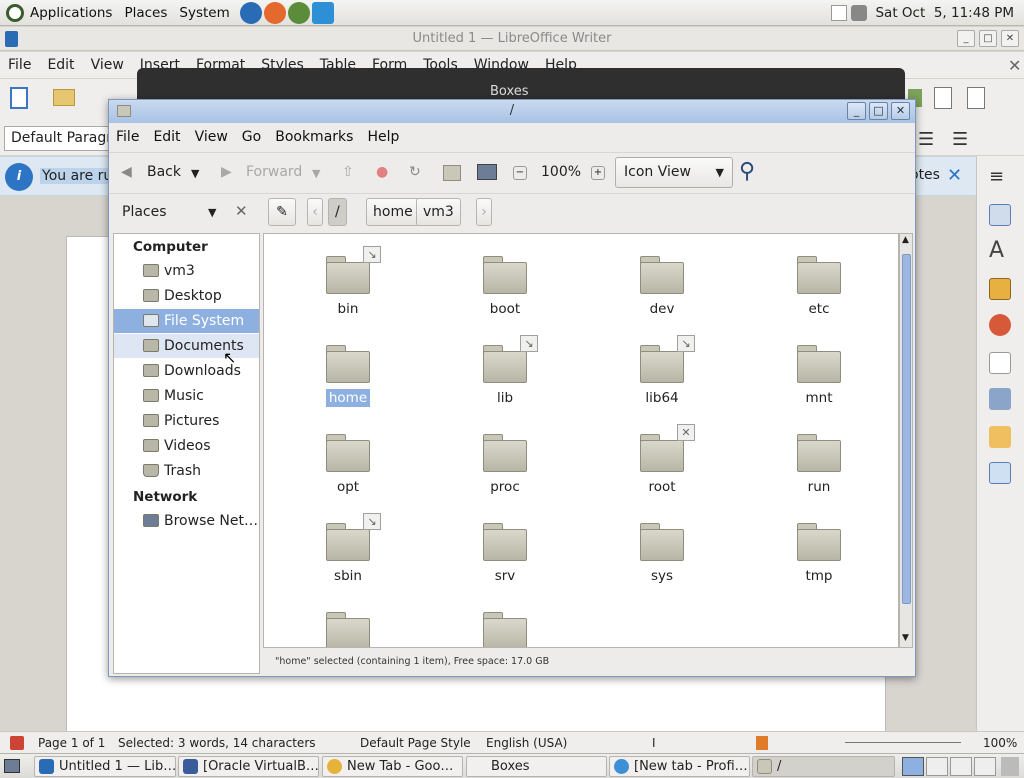  What do you see at coordinates (1012, 65) in the screenshot?
I see `writer-close-doc-icon: ✕` at bounding box center [1012, 65].